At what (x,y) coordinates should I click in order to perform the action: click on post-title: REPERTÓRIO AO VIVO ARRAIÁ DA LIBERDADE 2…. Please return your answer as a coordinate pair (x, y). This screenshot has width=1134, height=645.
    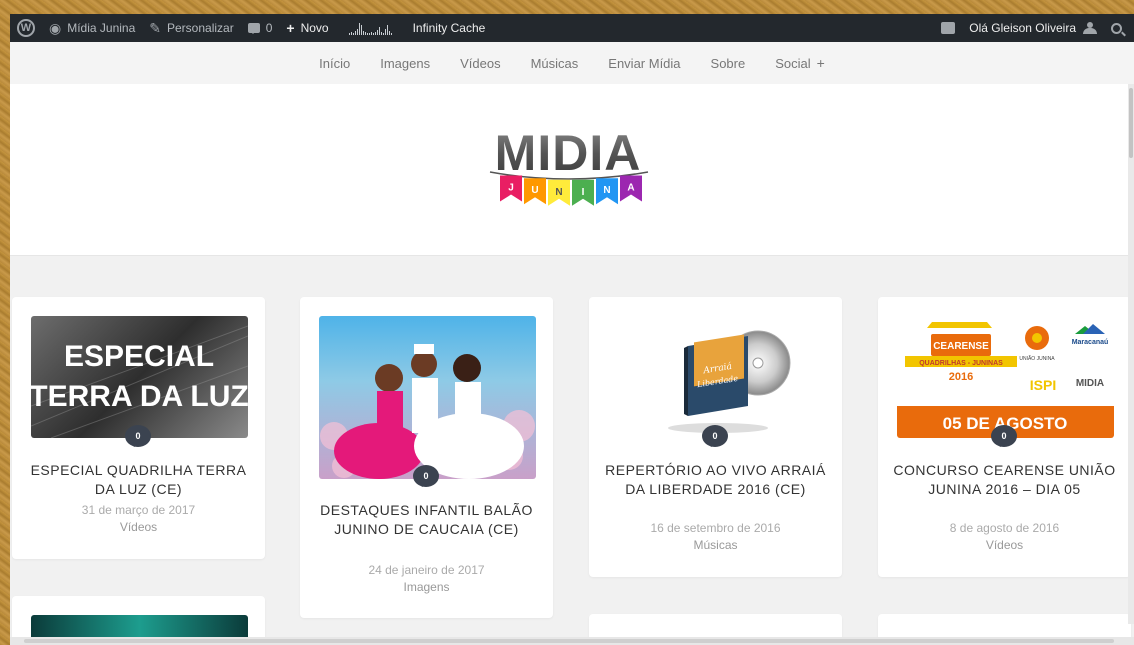
    Looking at the image, I should click on (715, 480).